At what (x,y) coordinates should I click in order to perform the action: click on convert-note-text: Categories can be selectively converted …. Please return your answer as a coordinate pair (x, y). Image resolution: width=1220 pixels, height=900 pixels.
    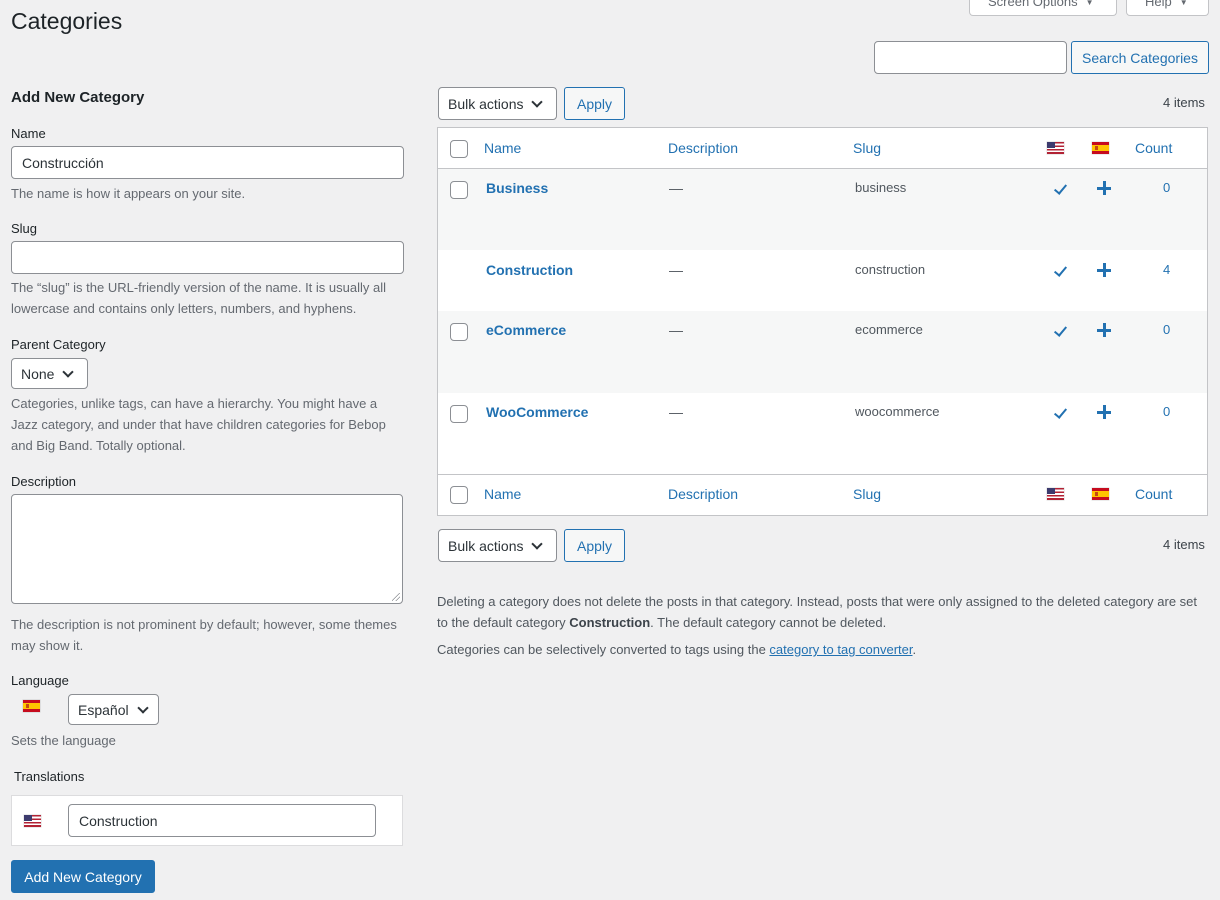
    Looking at the image, I should click on (603, 649).